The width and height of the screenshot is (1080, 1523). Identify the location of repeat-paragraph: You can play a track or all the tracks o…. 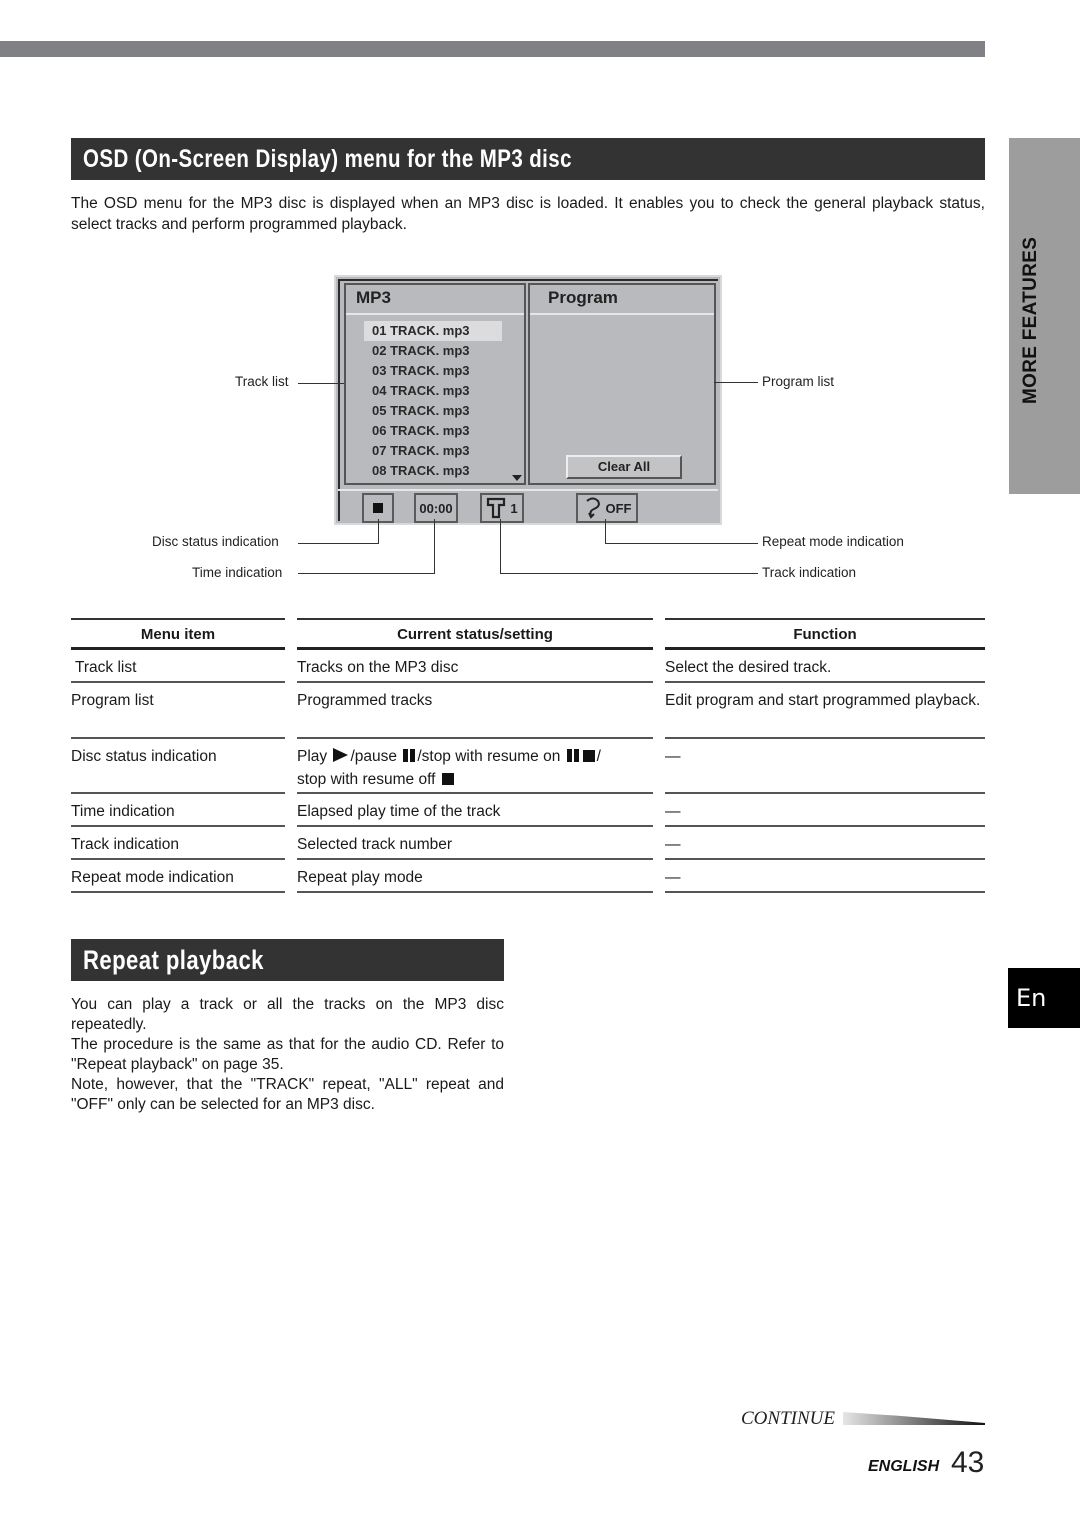
(287, 1014).